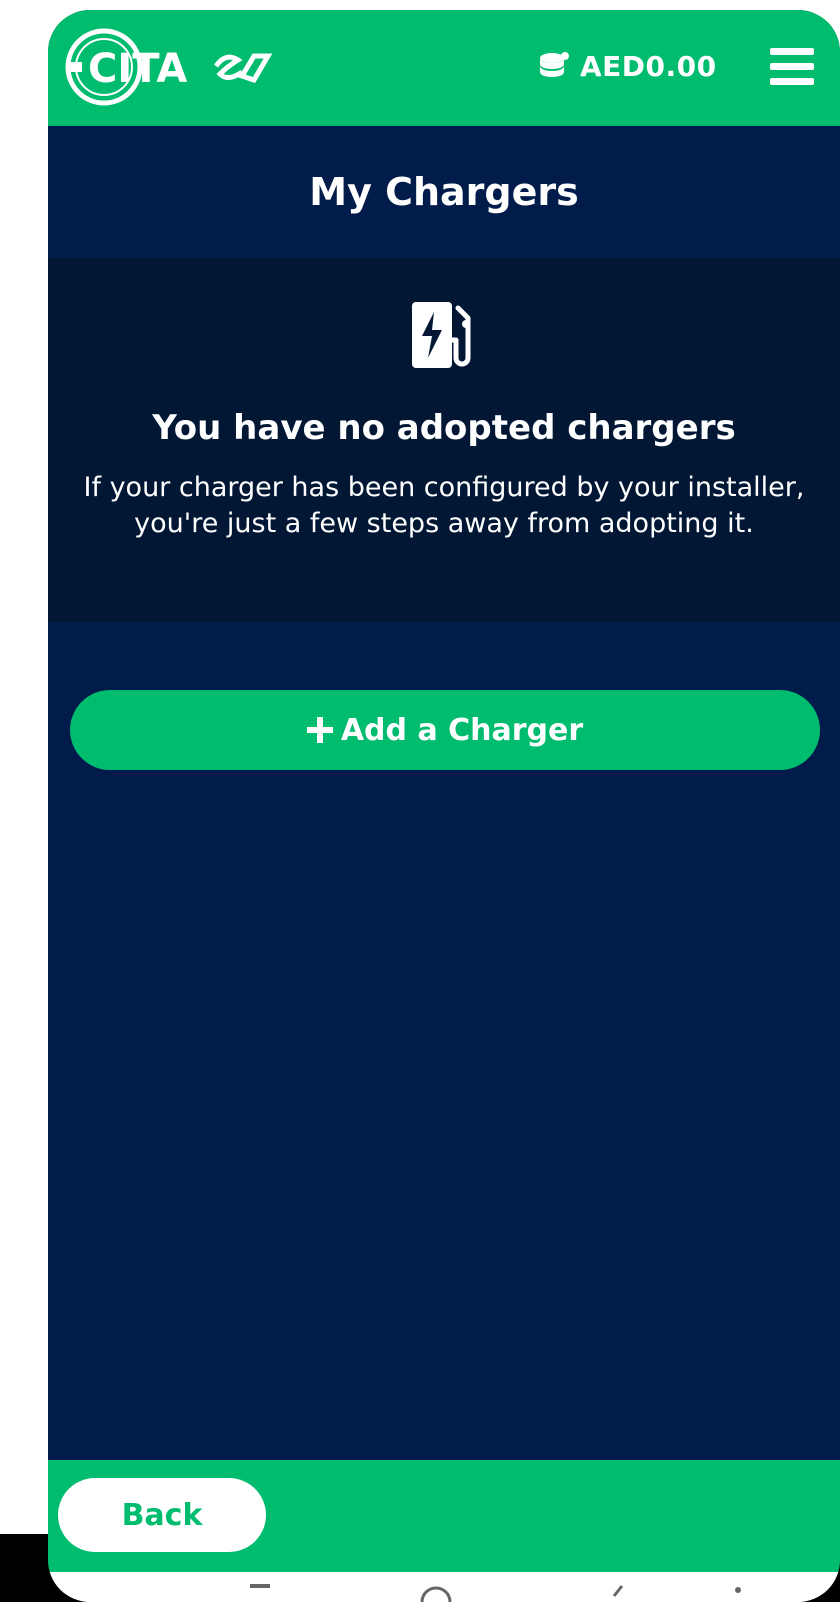 The width and height of the screenshot is (840, 1602). I want to click on cita-ev-logo: CITA, so click(174, 67).